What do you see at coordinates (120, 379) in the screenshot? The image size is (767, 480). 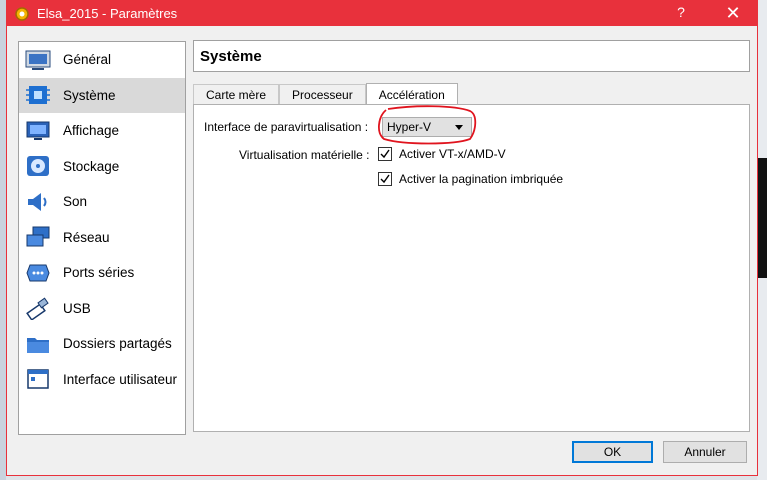 I see `sidebar-item-label: Interface utilisateur` at bounding box center [120, 379].